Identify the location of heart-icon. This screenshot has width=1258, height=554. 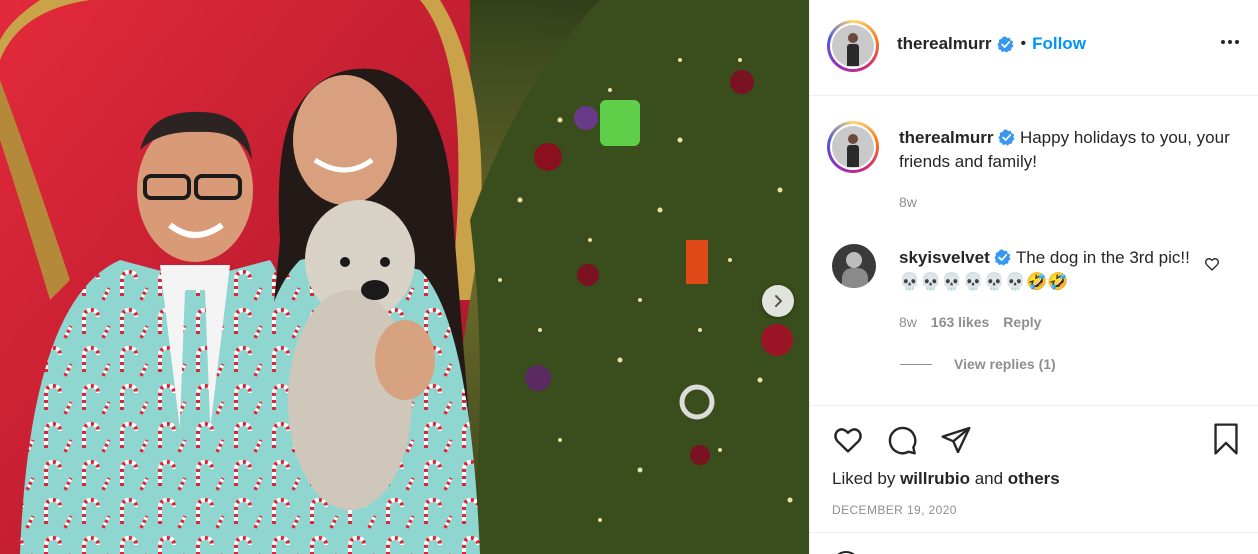
(1212, 264).